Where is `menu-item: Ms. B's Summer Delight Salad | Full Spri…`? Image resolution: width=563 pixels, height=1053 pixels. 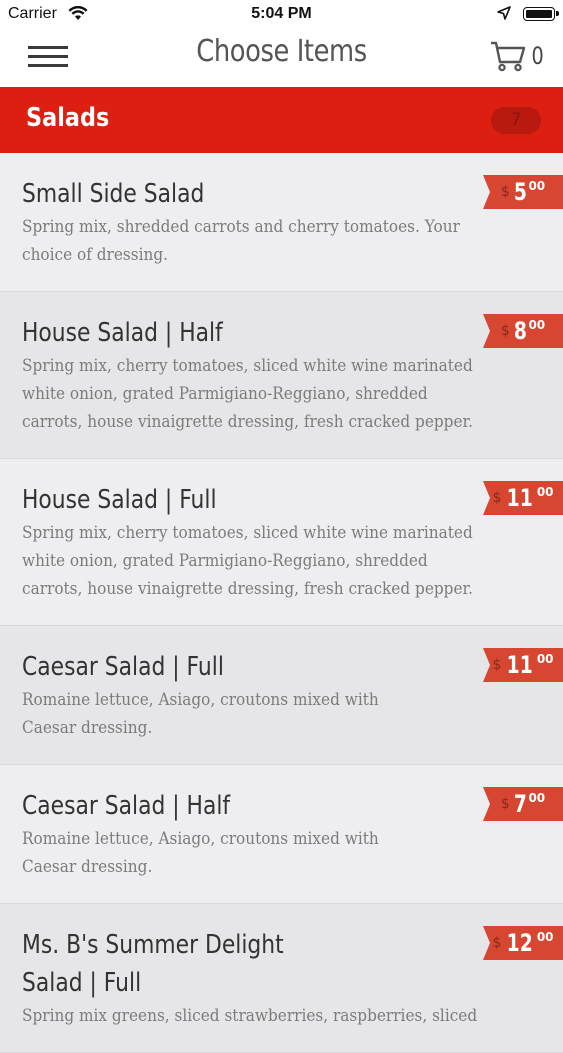
menu-item: Ms. B's Summer Delight Salad | Full Spri… is located at coordinates (281, 978).